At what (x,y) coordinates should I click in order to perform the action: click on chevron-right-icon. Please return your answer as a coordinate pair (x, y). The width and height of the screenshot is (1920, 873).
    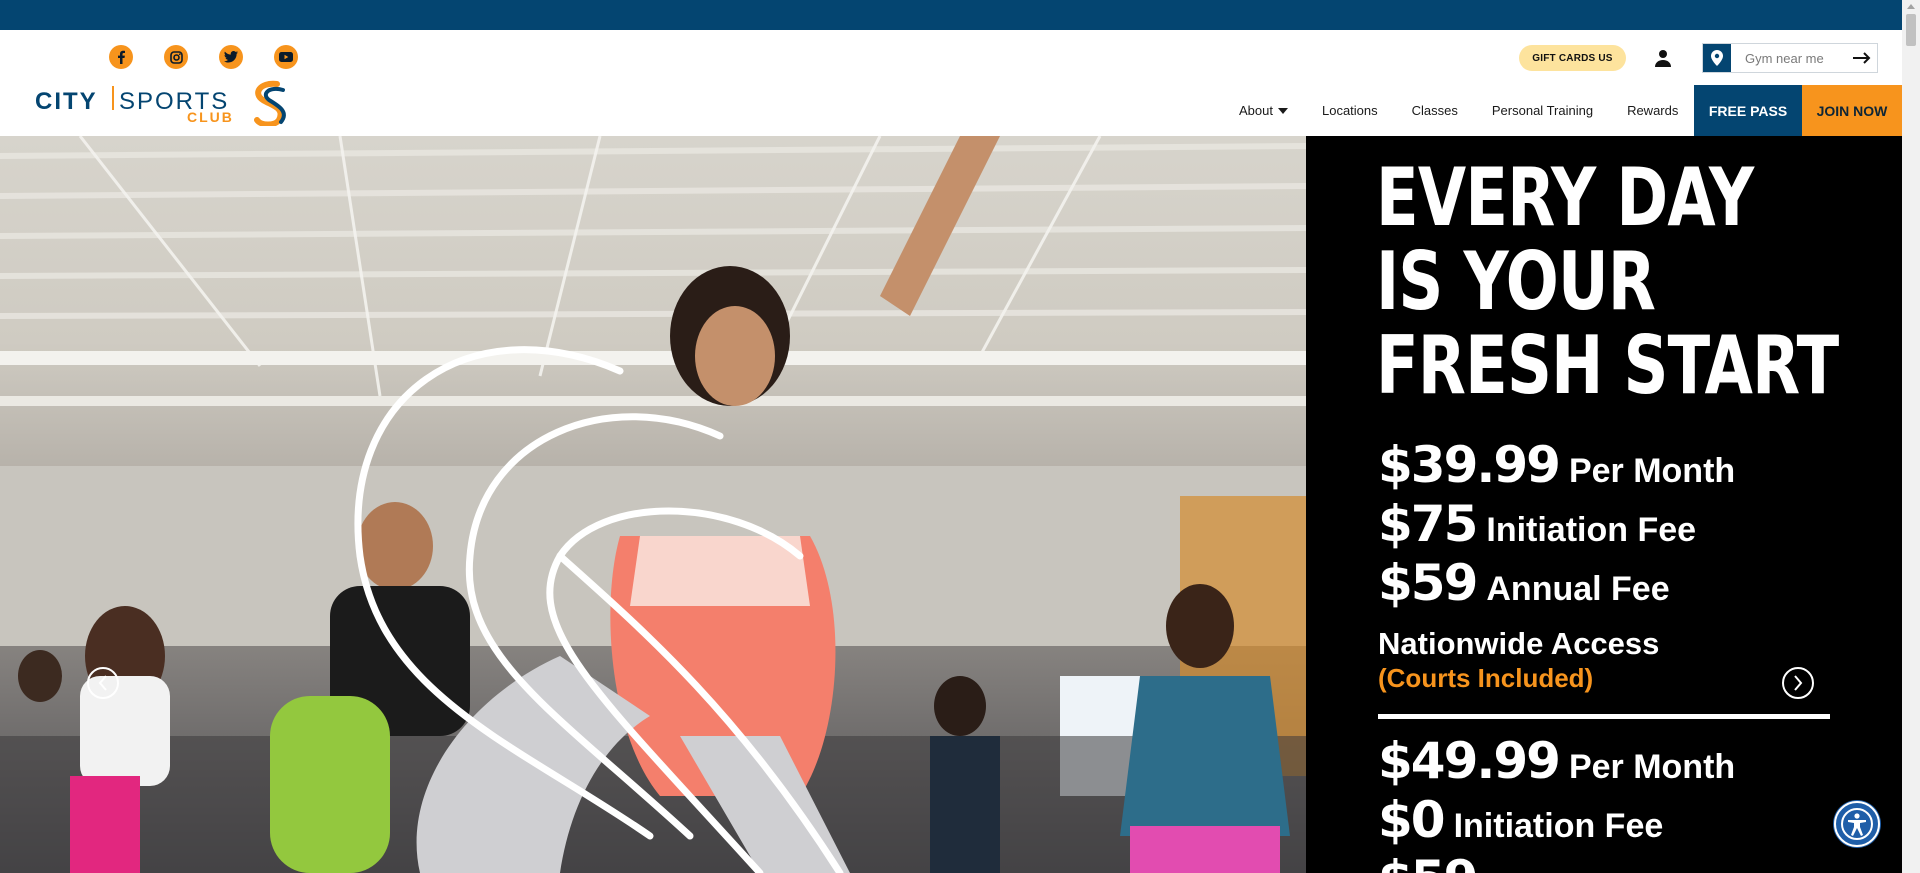
    Looking at the image, I should click on (1798, 683).